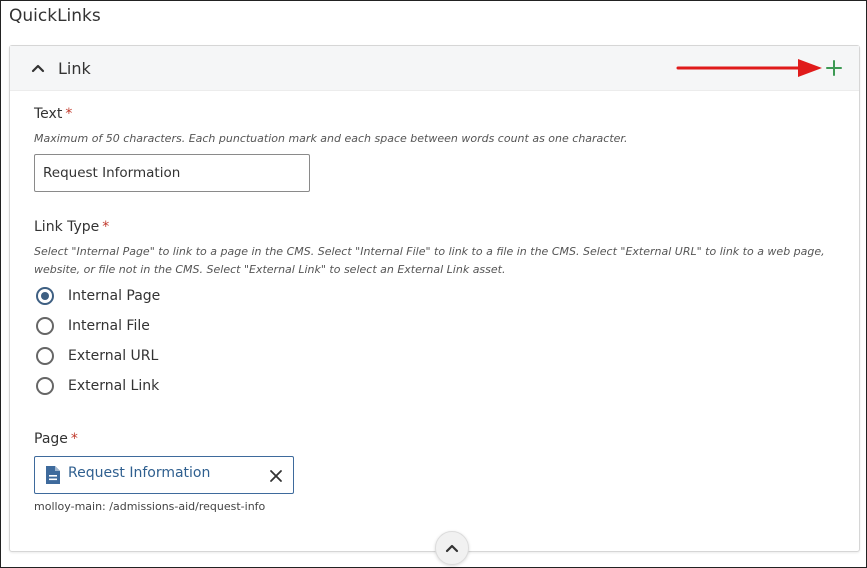 Image resolution: width=867 pixels, height=568 pixels. Describe the element at coordinates (74, 68) in the screenshot. I see `panel-title: Link` at that location.